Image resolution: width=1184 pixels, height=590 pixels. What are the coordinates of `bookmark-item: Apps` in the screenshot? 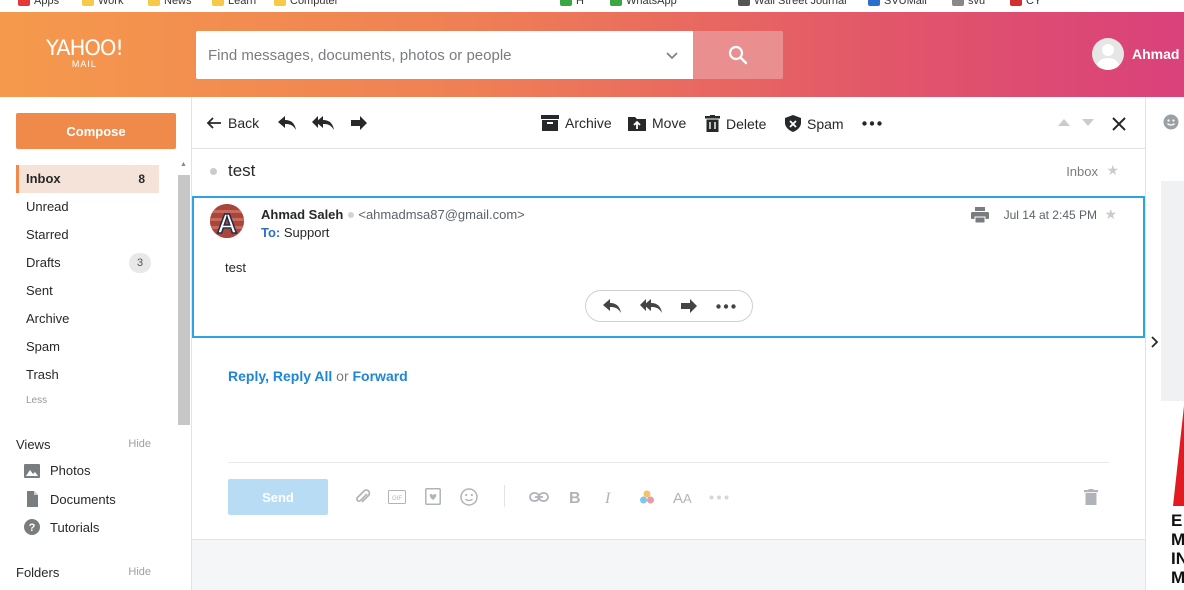 It's located at (38, 3).